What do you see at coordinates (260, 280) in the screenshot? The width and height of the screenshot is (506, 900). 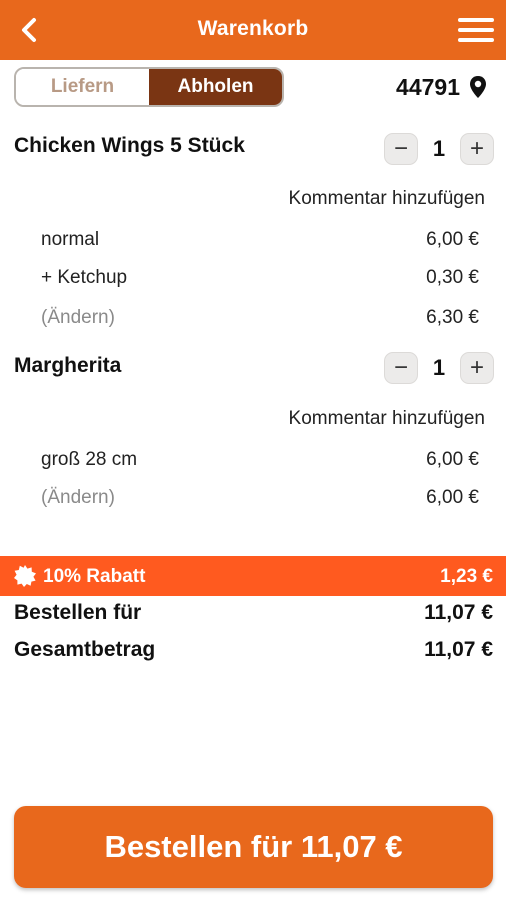 I see `item-option-row: + Ketchup 0,30 €` at bounding box center [260, 280].